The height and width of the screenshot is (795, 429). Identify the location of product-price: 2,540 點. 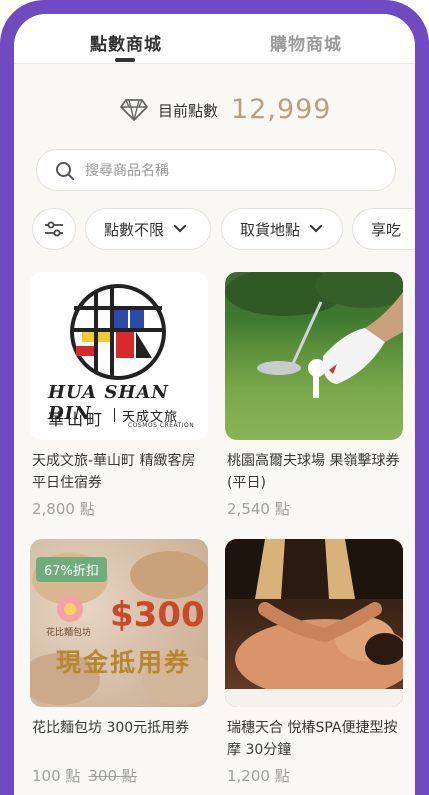
(258, 508).